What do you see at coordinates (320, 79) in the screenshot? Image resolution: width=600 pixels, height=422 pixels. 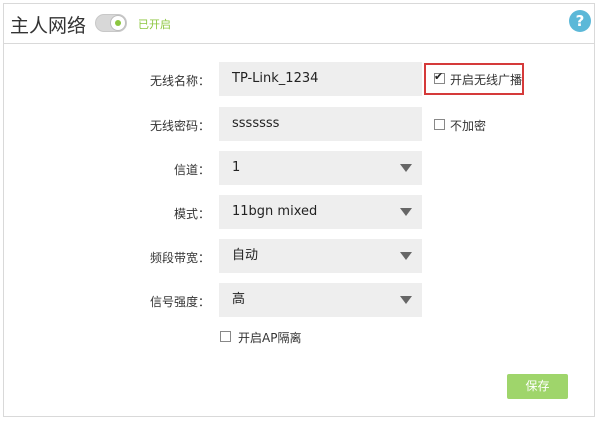 I see `ssid-input: TP-Link_1234` at bounding box center [320, 79].